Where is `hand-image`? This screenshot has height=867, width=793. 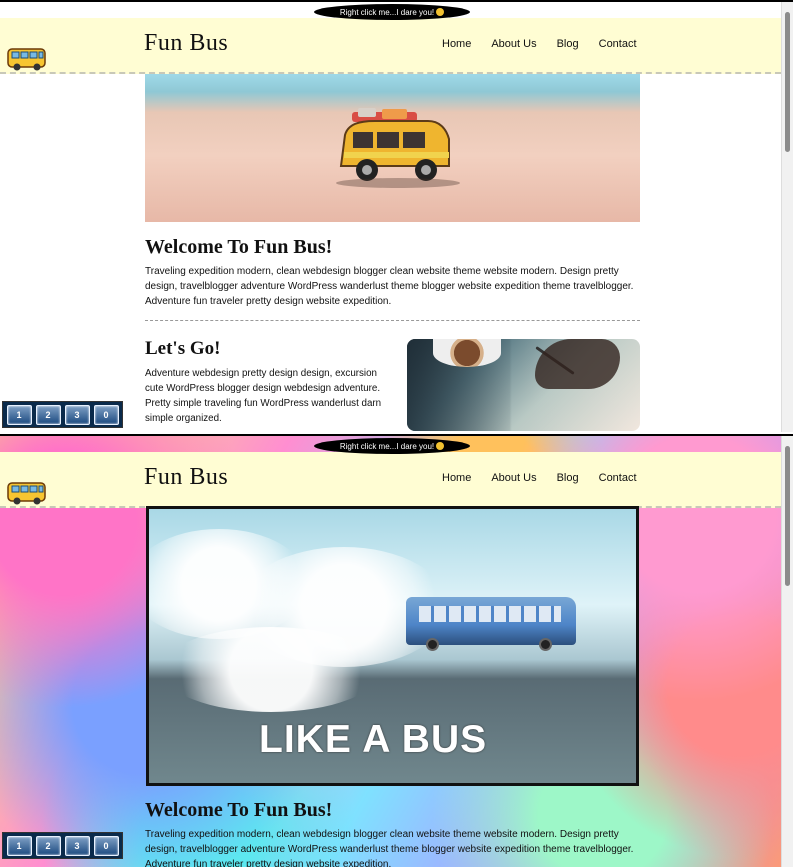 hand-image is located at coordinates (577, 364).